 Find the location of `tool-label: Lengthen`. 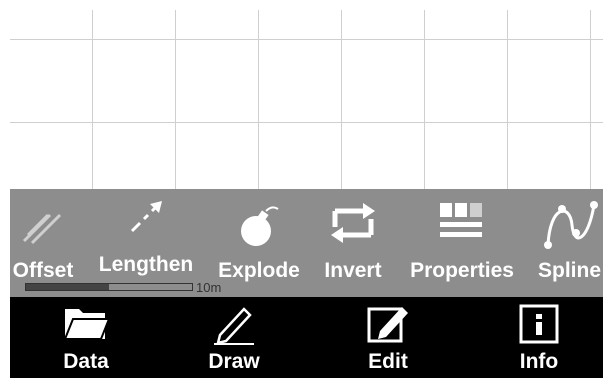

tool-label: Lengthen is located at coordinates (146, 264).